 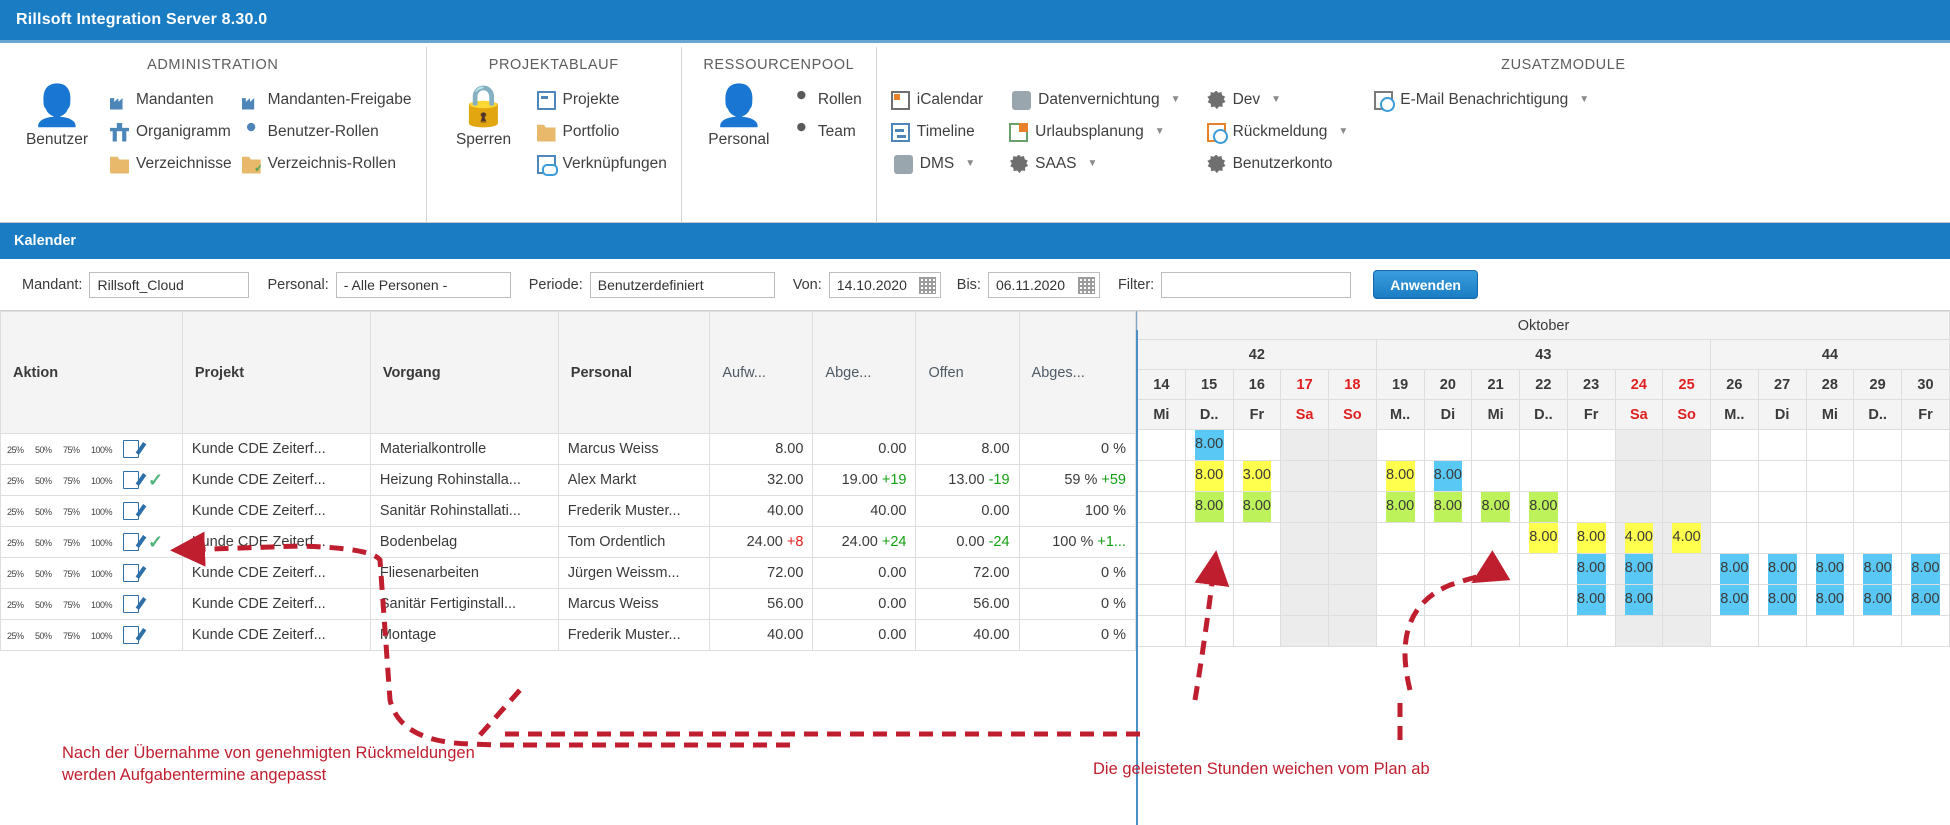 What do you see at coordinates (1257, 476) in the screenshot?
I see `timeline-cell: 3.00` at bounding box center [1257, 476].